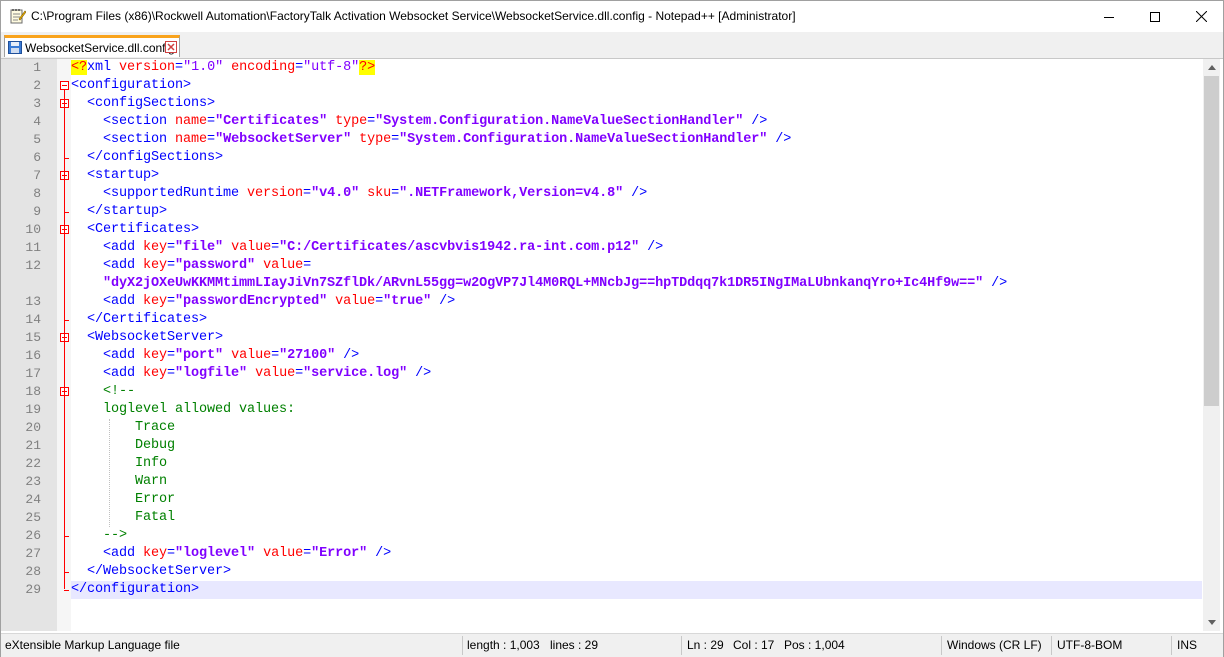  Describe the element at coordinates (331, 67) in the screenshot. I see `code-token: "utf-8"` at that location.